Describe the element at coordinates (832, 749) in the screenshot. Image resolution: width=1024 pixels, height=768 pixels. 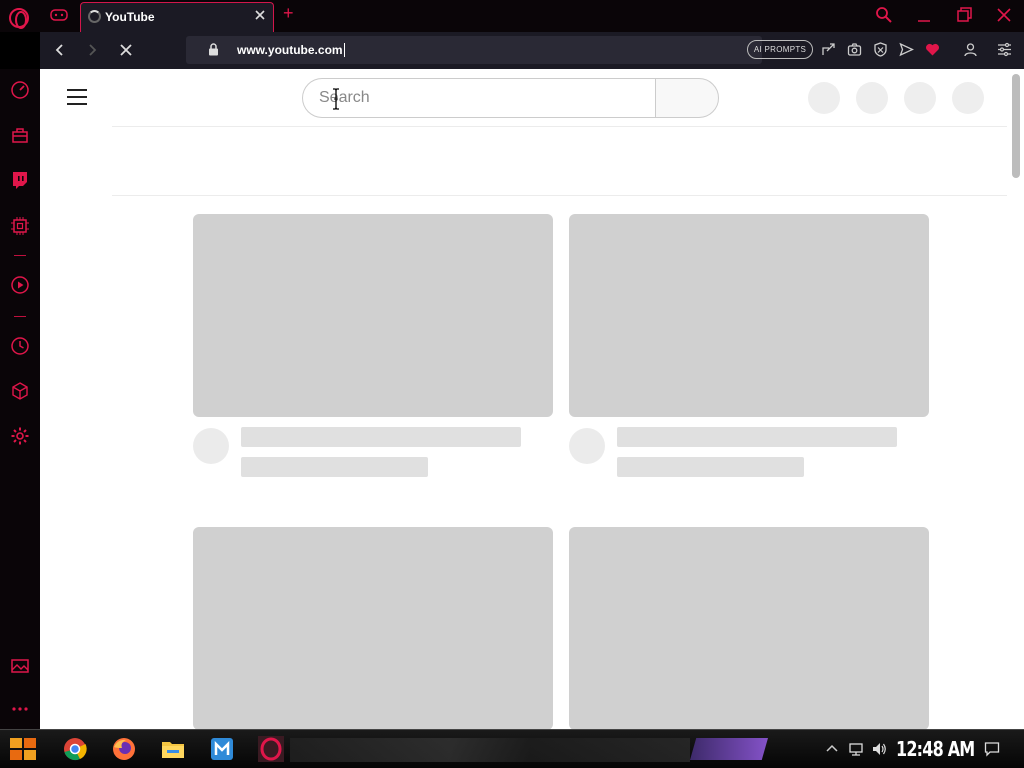
I see `show-hidden-icons-chevron-icon` at that location.